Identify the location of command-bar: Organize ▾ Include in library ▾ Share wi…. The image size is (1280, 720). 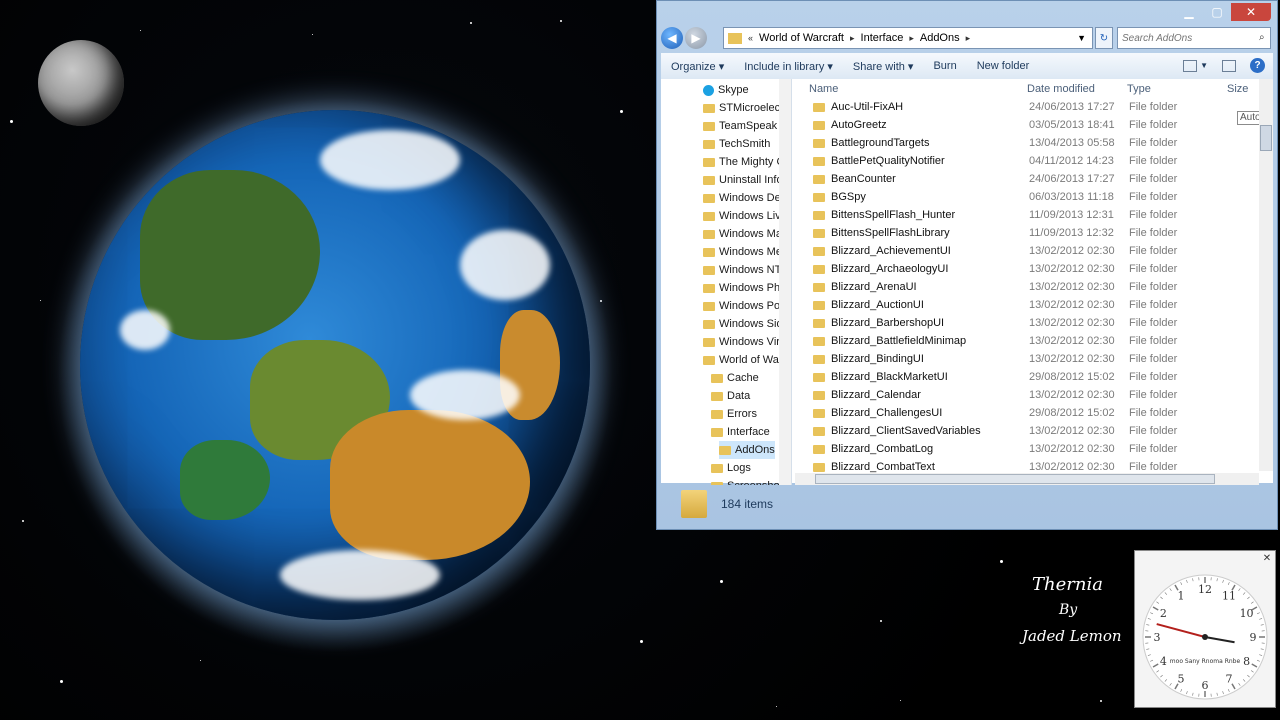
(967, 66).